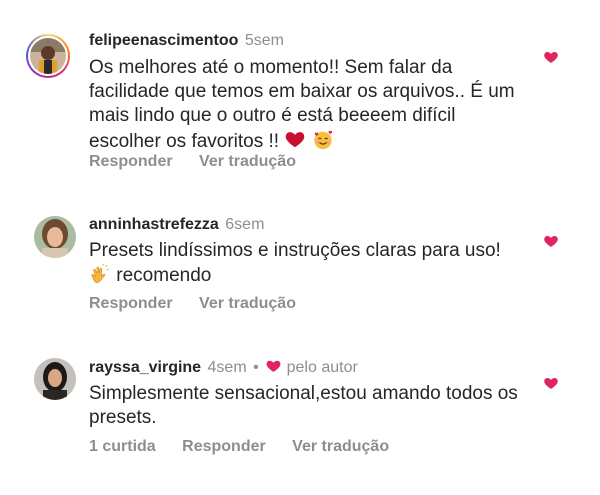 The height and width of the screenshot is (495, 600). Describe the element at coordinates (122, 446) in the screenshot. I see `likes-count: 1 curtida` at that location.